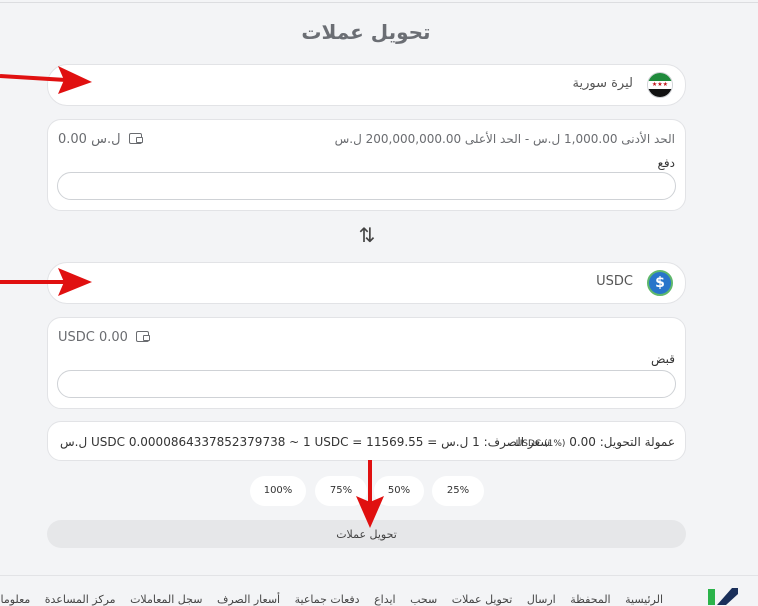 This screenshot has height=606, width=758. What do you see at coordinates (458, 491) in the screenshot?
I see `percent-25-button: 25%` at bounding box center [458, 491].